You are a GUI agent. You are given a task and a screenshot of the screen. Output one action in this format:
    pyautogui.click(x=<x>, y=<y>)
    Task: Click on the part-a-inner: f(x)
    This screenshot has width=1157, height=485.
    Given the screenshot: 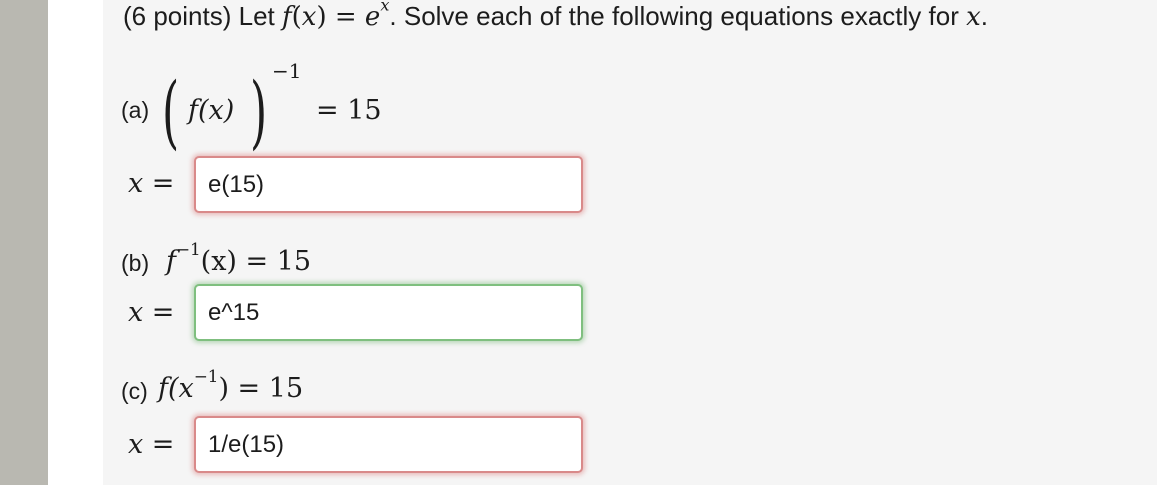 What is the action you would take?
    pyautogui.click(x=211, y=110)
    